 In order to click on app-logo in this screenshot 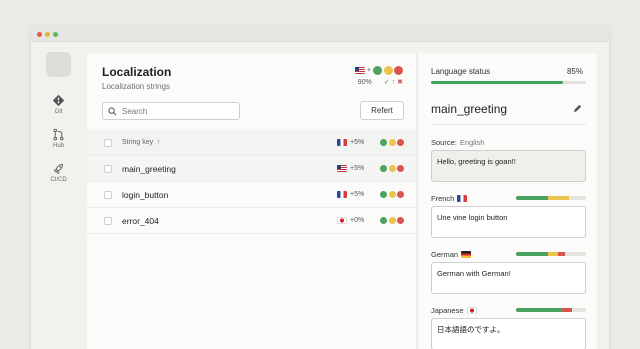, I will do `click(58, 64)`.